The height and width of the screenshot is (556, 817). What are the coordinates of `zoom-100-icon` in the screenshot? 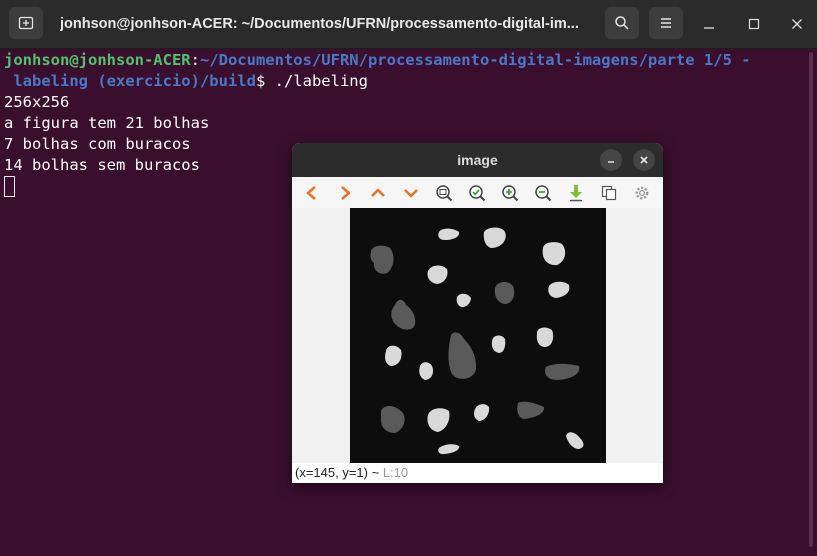 It's located at (477, 193).